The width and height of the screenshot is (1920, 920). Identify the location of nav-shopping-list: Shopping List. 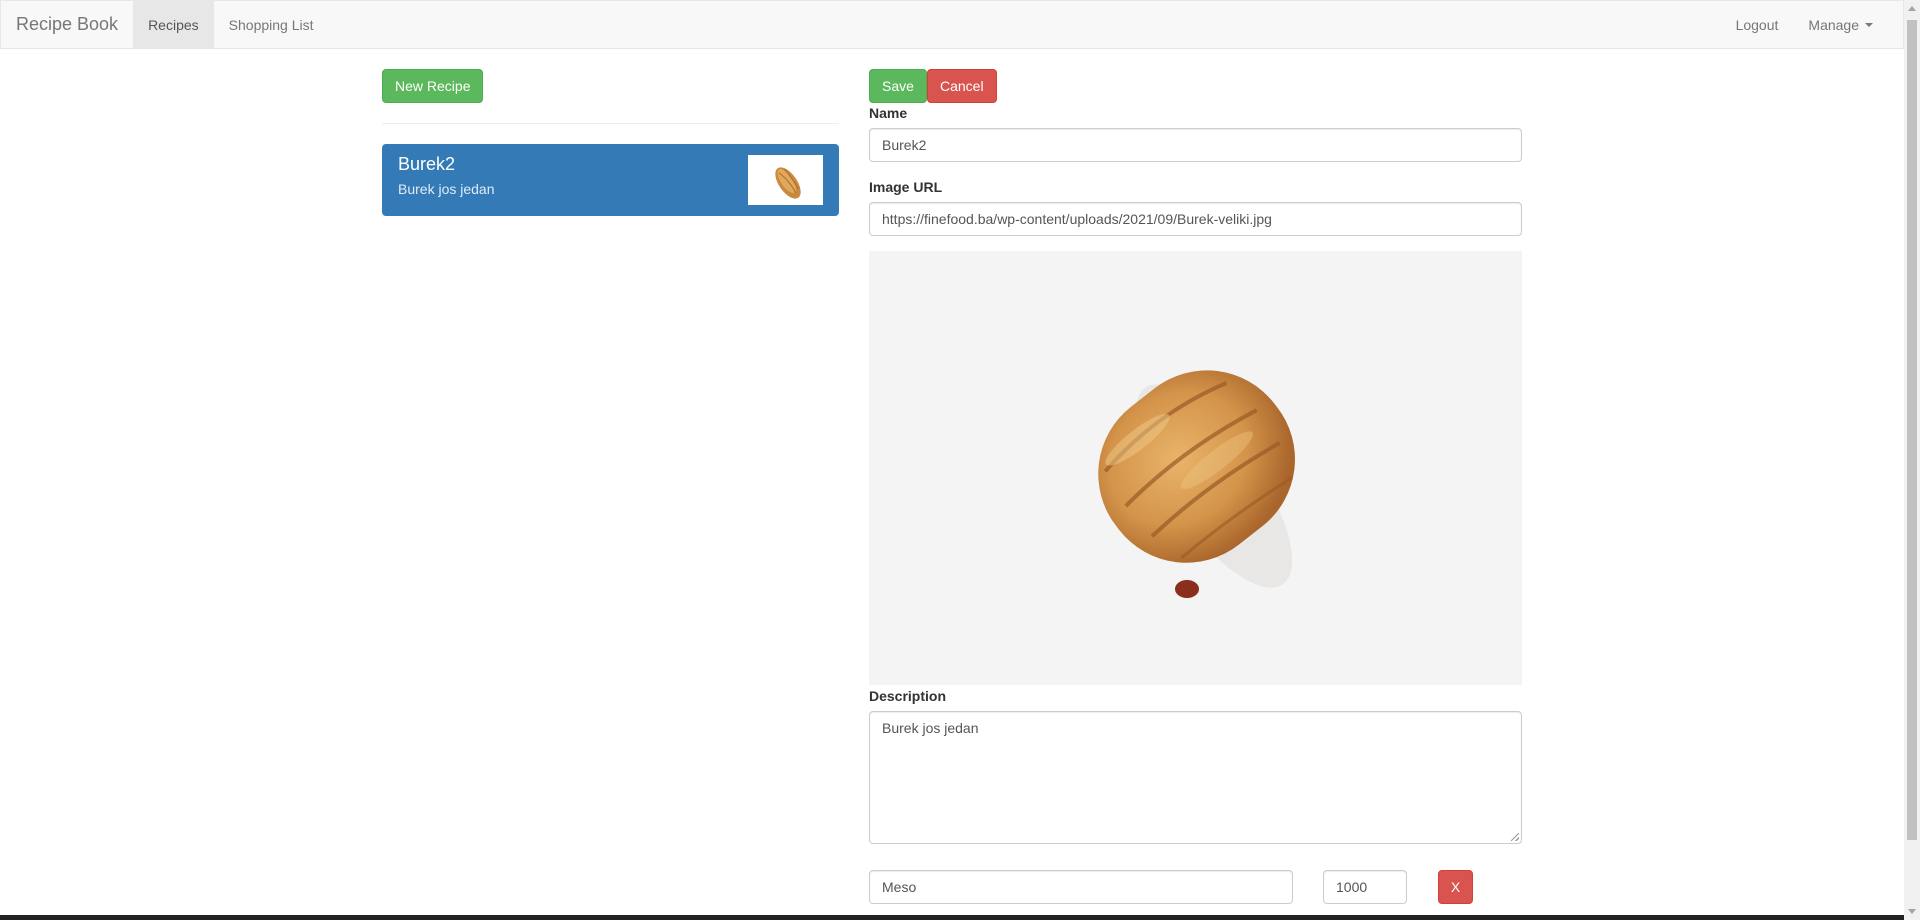
(271, 24).